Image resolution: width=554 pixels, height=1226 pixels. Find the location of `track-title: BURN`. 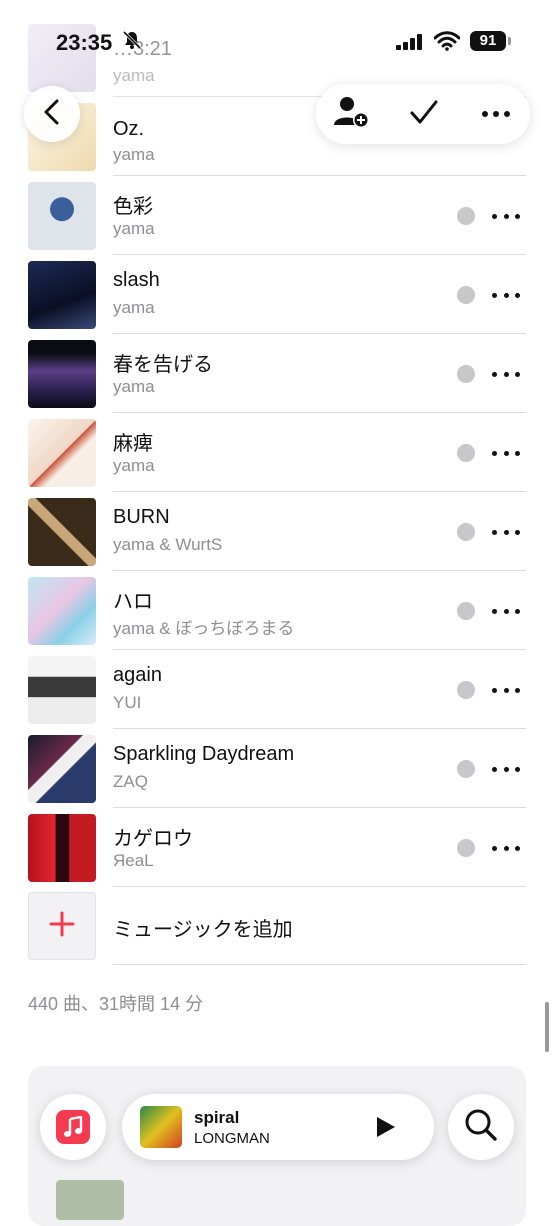

track-title: BURN is located at coordinates (141, 517).